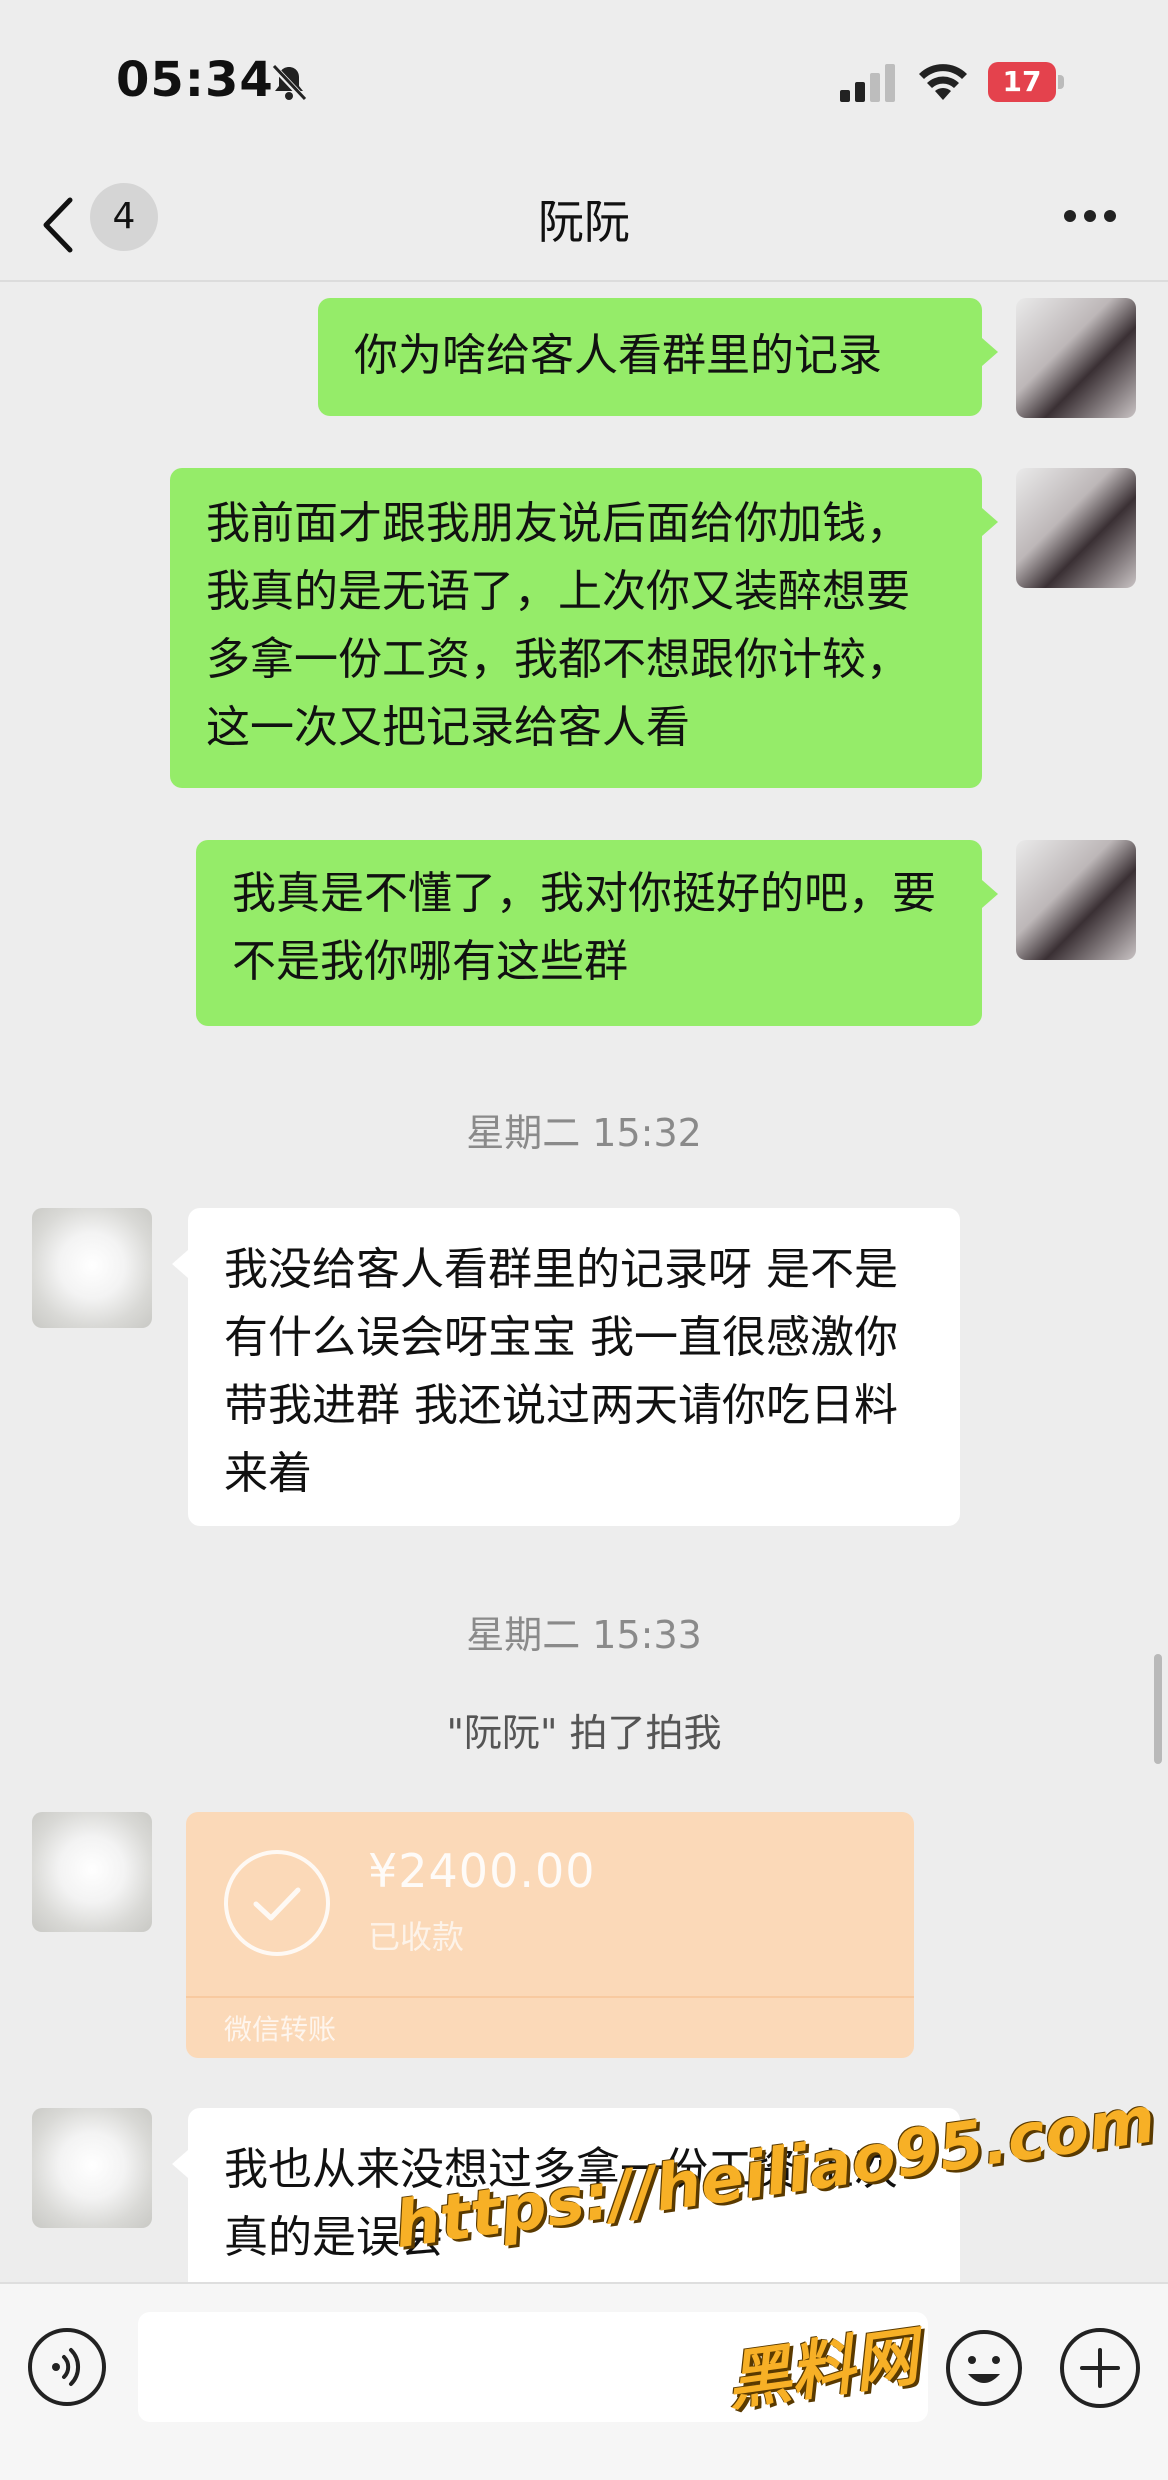 This screenshot has height=2480, width=1168. What do you see at coordinates (1158, 1709) in the screenshot?
I see `scrollbar` at bounding box center [1158, 1709].